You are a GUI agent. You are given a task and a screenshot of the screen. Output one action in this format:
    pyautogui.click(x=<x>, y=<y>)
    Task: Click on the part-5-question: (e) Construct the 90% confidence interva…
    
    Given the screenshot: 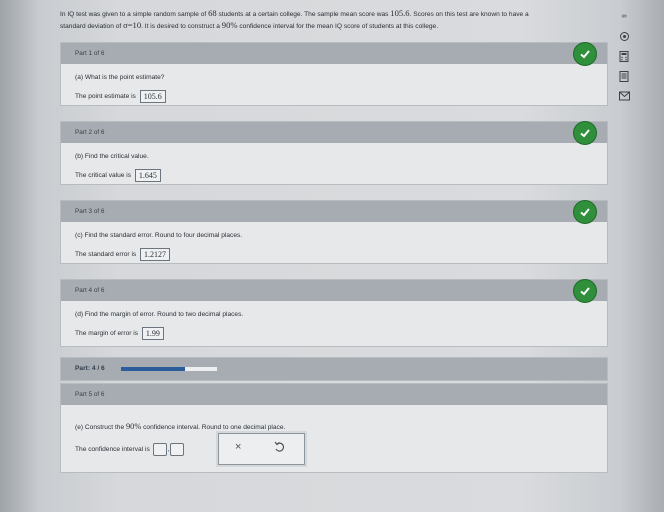 What is the action you would take?
    pyautogui.click(x=341, y=427)
    